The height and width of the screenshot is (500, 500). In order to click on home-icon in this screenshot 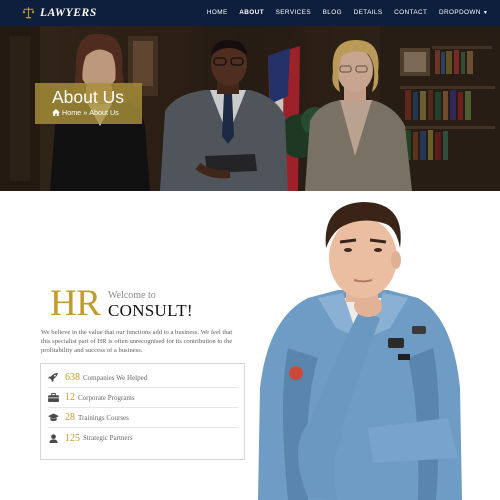, I will do `click(56, 112)`.